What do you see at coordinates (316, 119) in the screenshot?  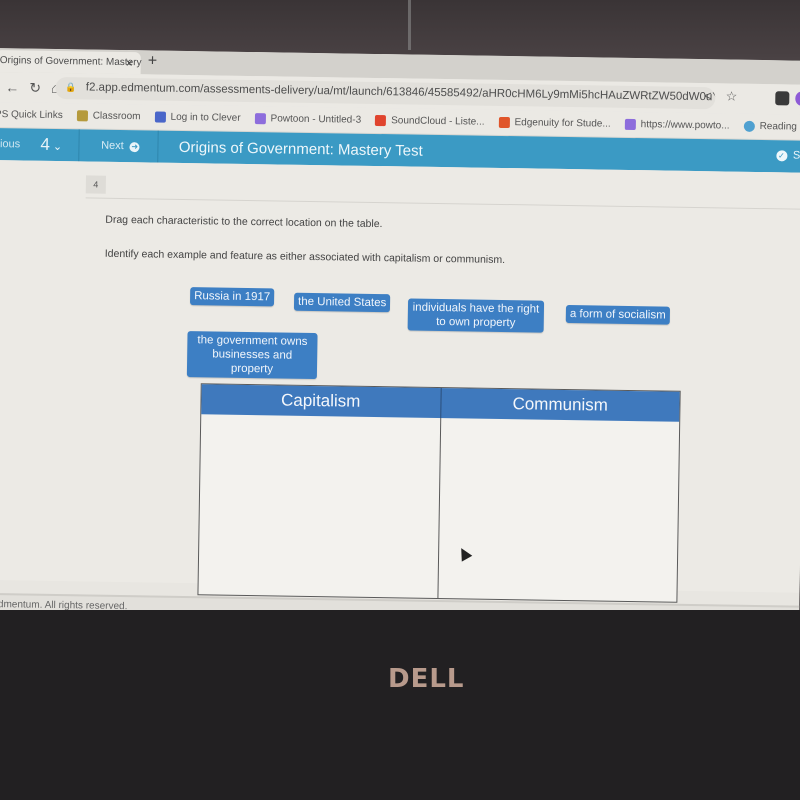 I see `bookmark-label: Powtoon - Untitled-3` at bounding box center [316, 119].